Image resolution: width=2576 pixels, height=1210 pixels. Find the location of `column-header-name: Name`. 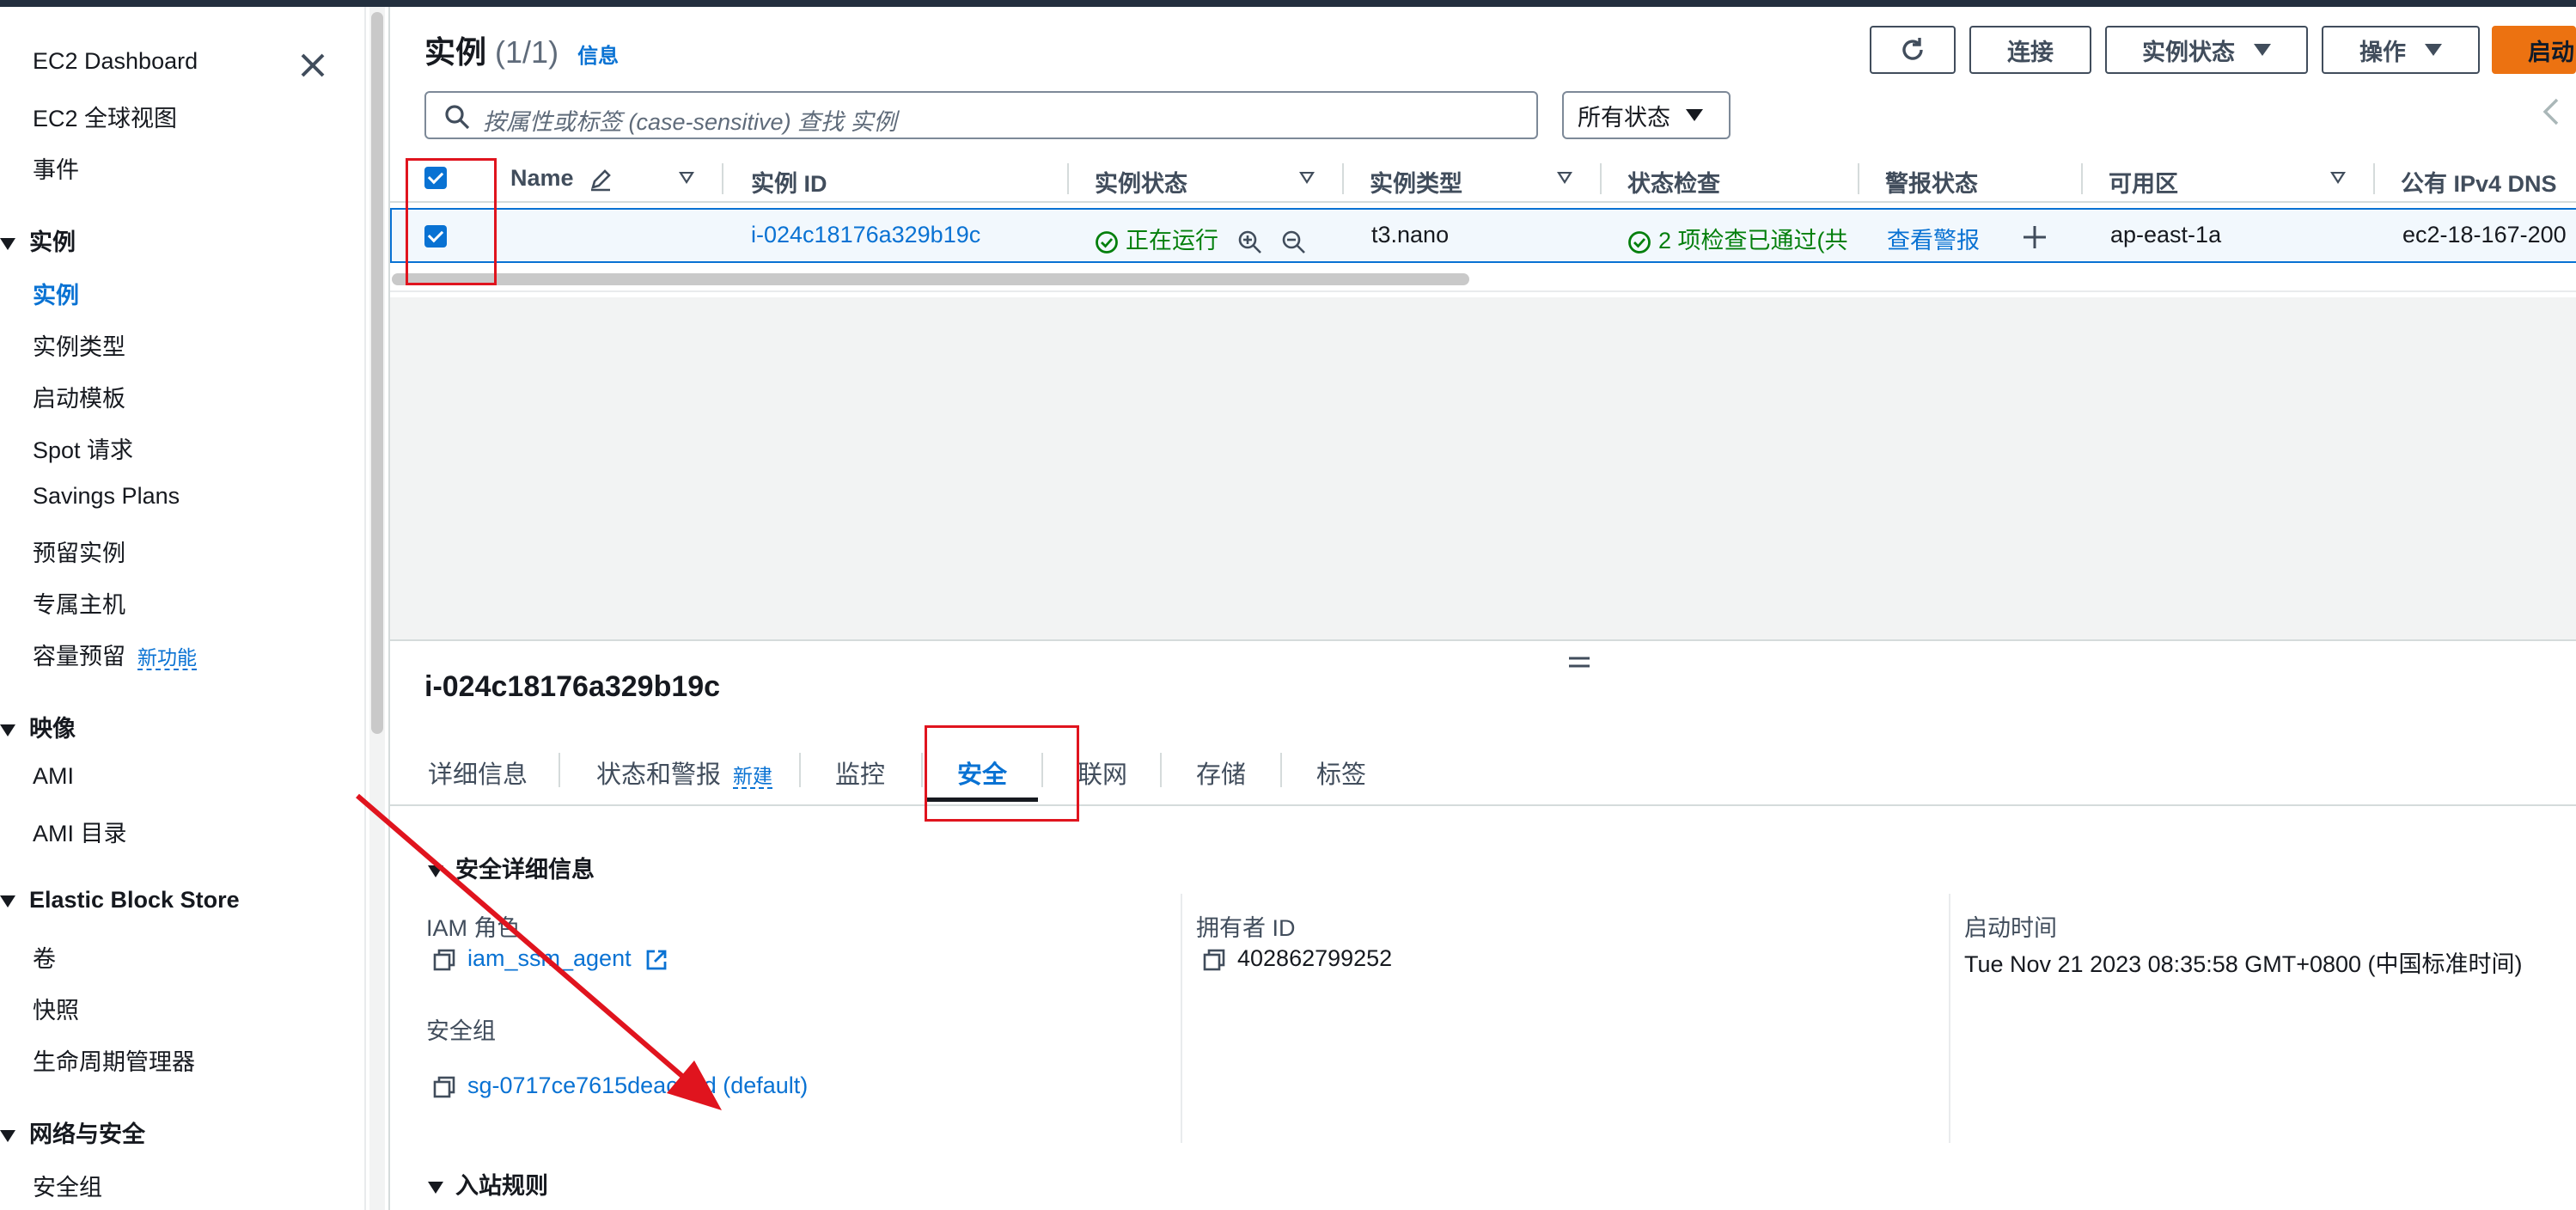

column-header-name: Name is located at coordinates (561, 178).